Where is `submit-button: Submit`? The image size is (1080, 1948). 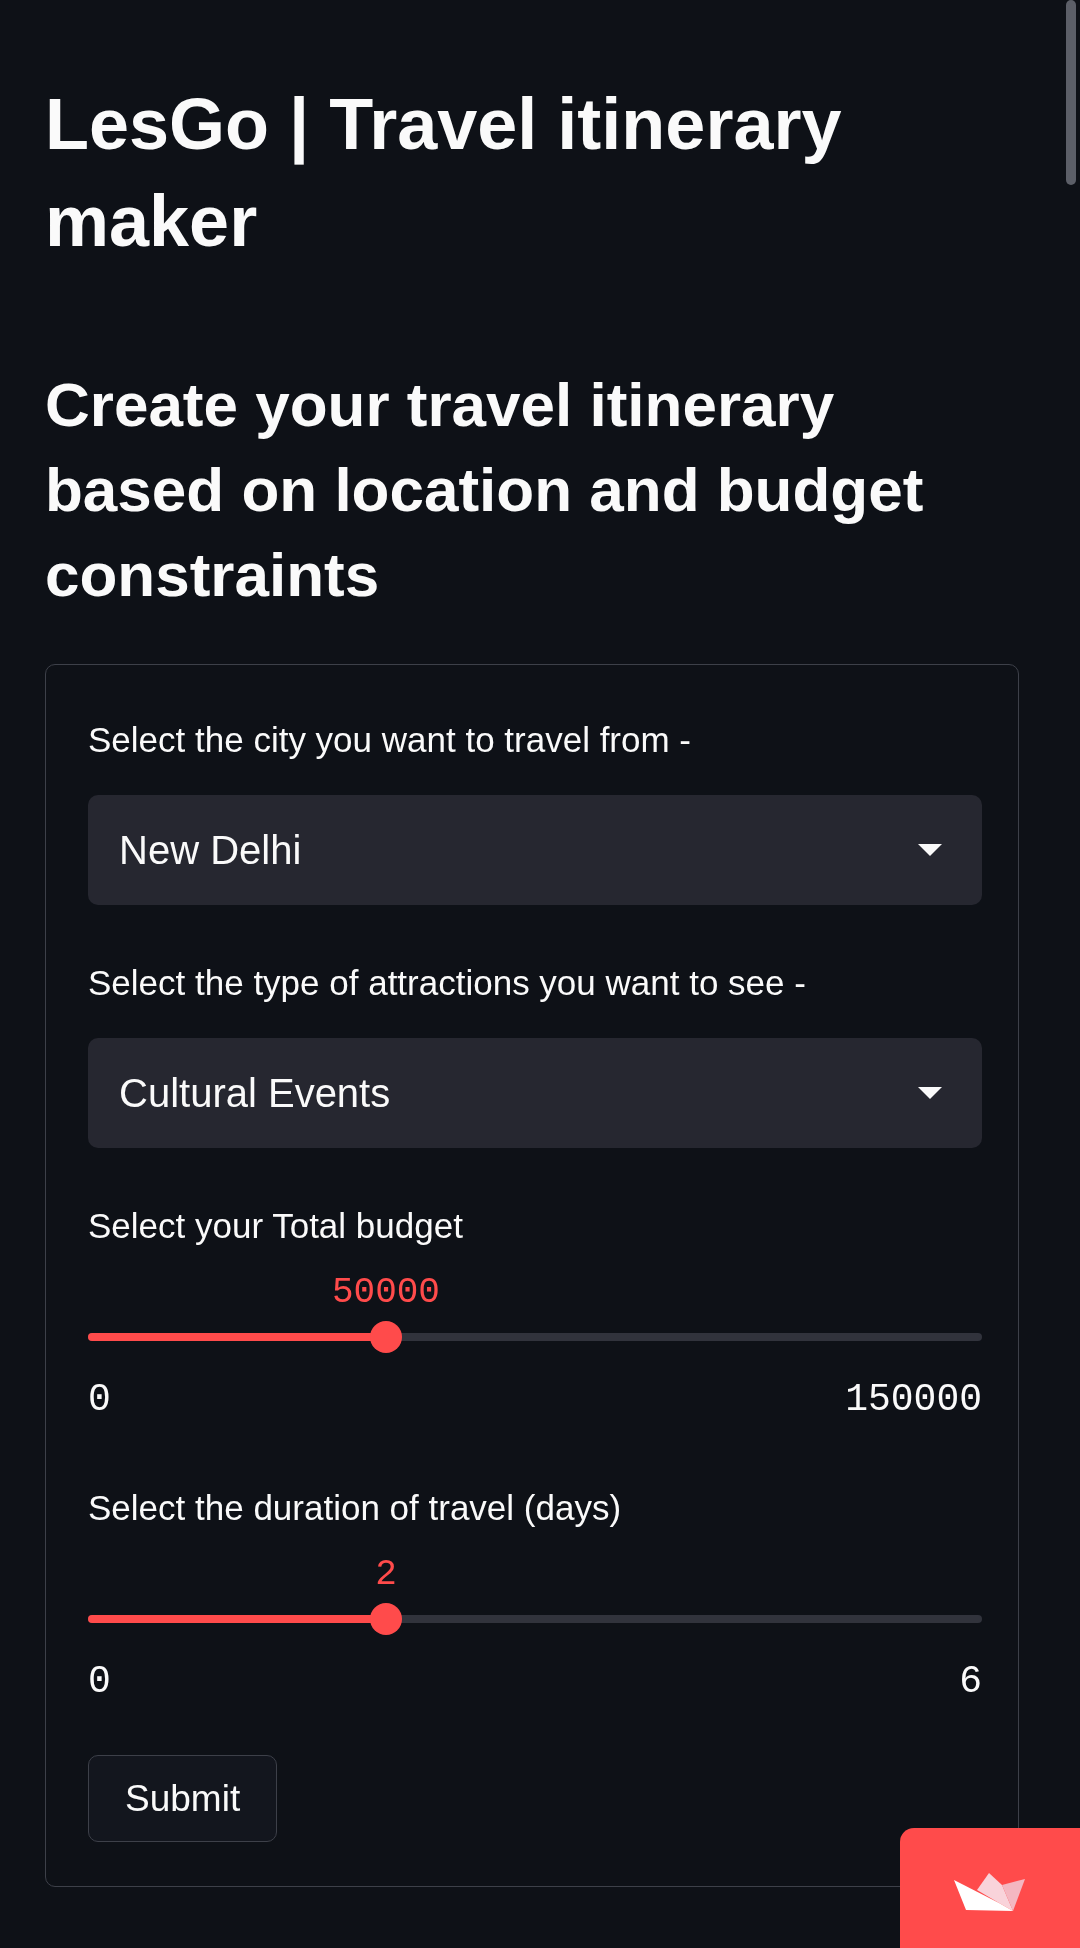
submit-button: Submit is located at coordinates (183, 1798).